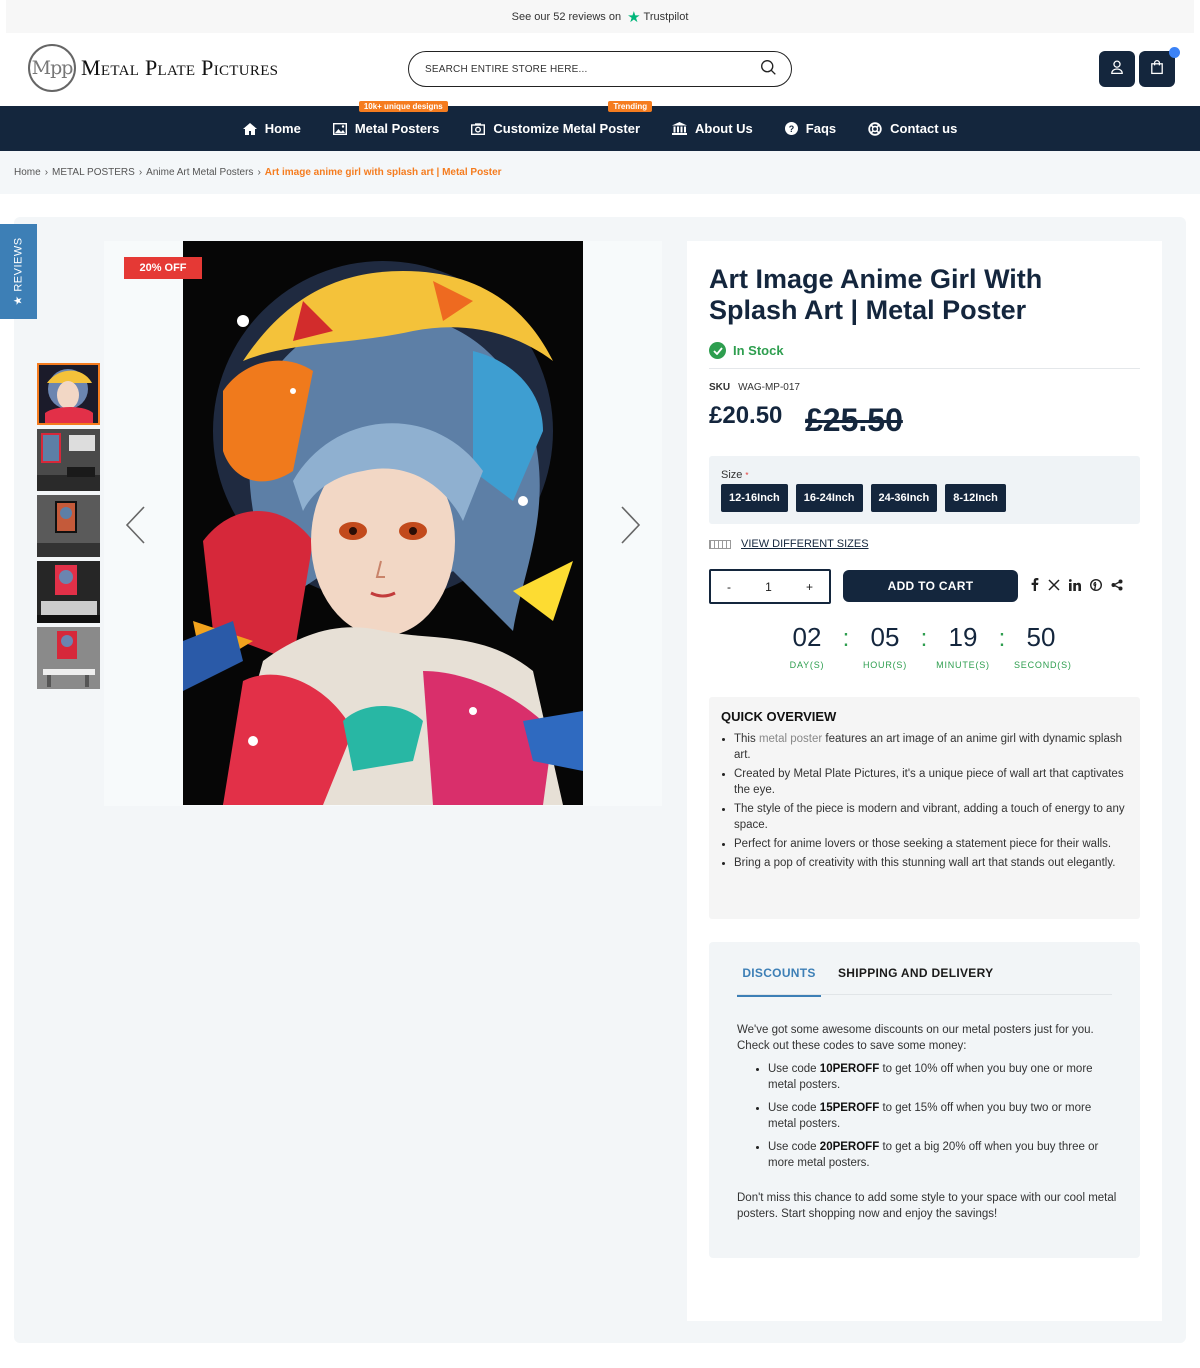 The image size is (1200, 1368). I want to click on countdown-days-value: 02, so click(807, 637).